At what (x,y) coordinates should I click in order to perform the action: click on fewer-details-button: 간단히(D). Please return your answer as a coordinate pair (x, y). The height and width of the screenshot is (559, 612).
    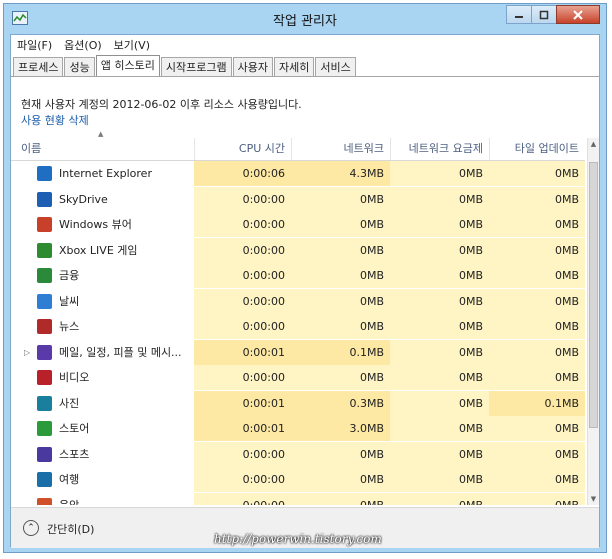
    Looking at the image, I should click on (70, 529).